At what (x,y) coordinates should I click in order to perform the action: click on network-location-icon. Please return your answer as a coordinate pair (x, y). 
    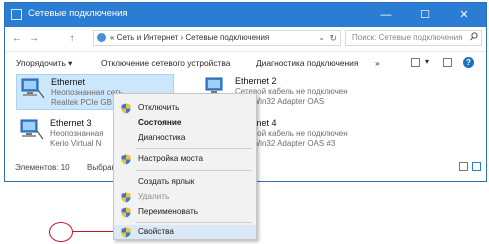
    Looking at the image, I should click on (101, 37).